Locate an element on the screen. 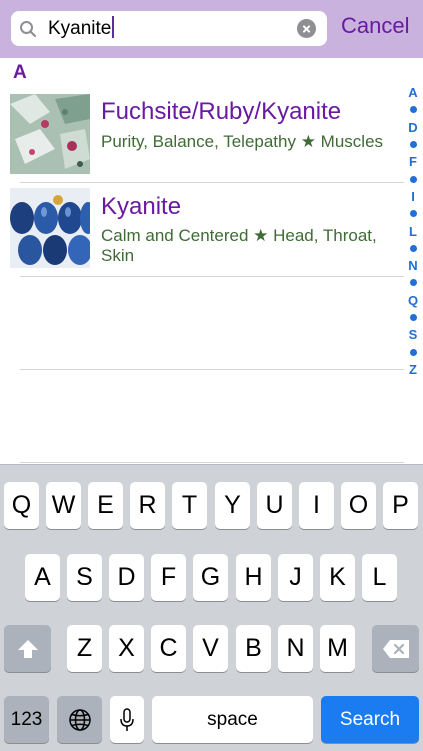 The height and width of the screenshot is (751, 423). search-field: Kyanite is located at coordinates (169, 28).